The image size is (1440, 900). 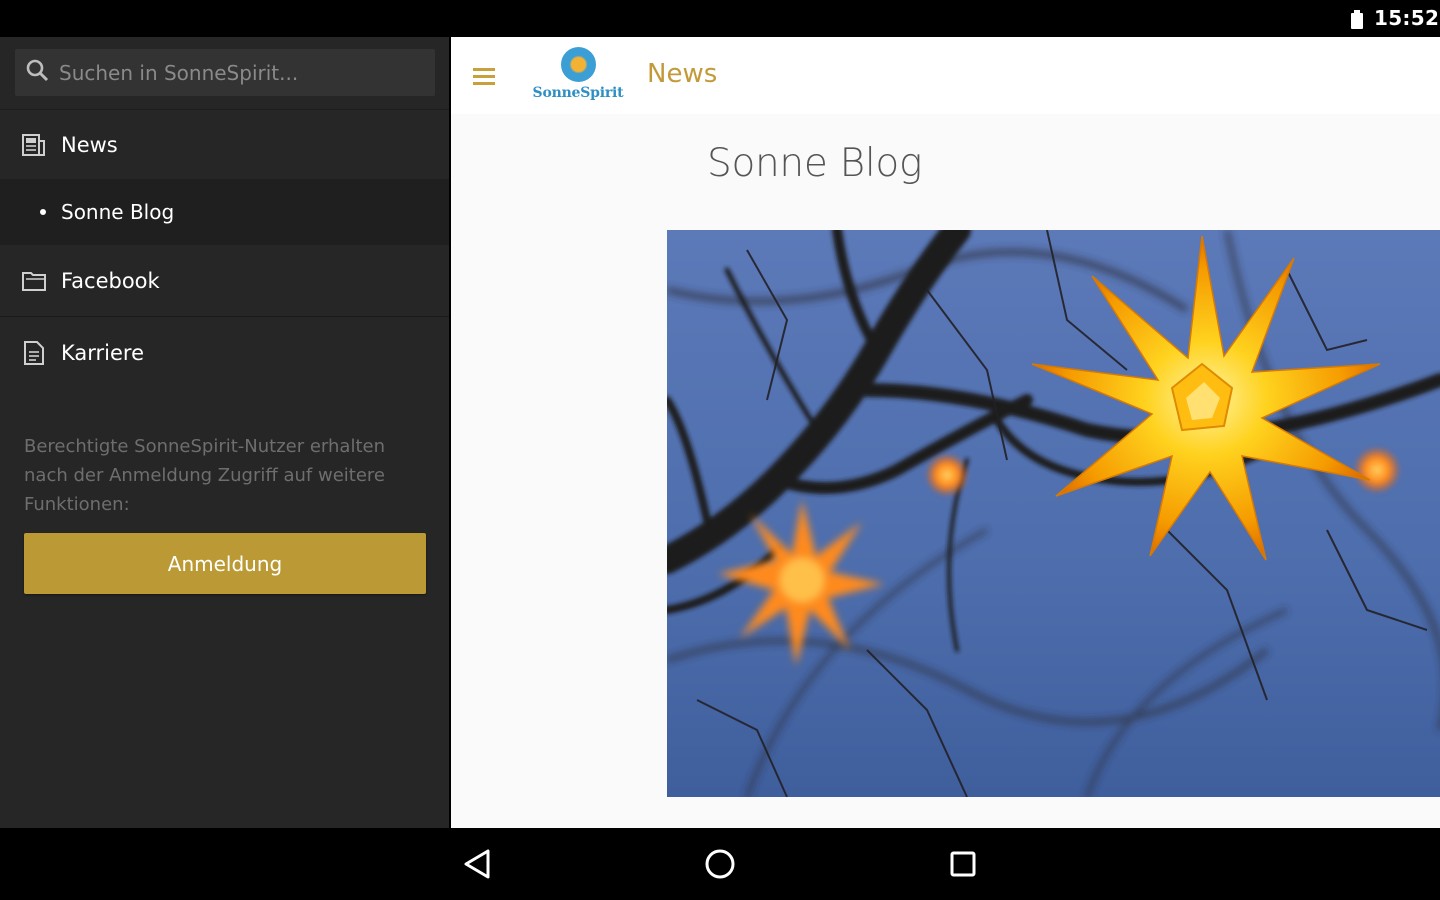 What do you see at coordinates (224, 353) in the screenshot?
I see `drawer-item-karriere: Karriere` at bounding box center [224, 353].